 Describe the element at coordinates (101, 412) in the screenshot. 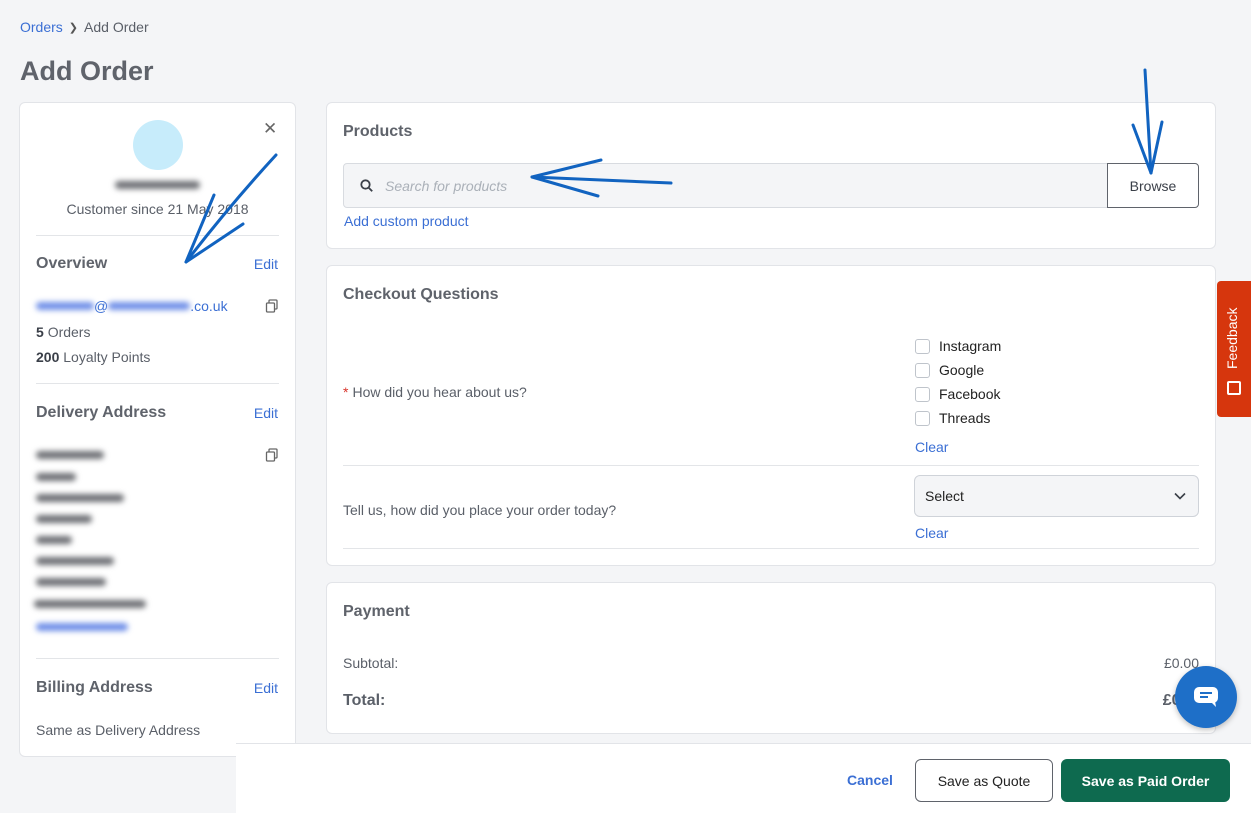

I see `delivery-title: Delivery Address` at that location.